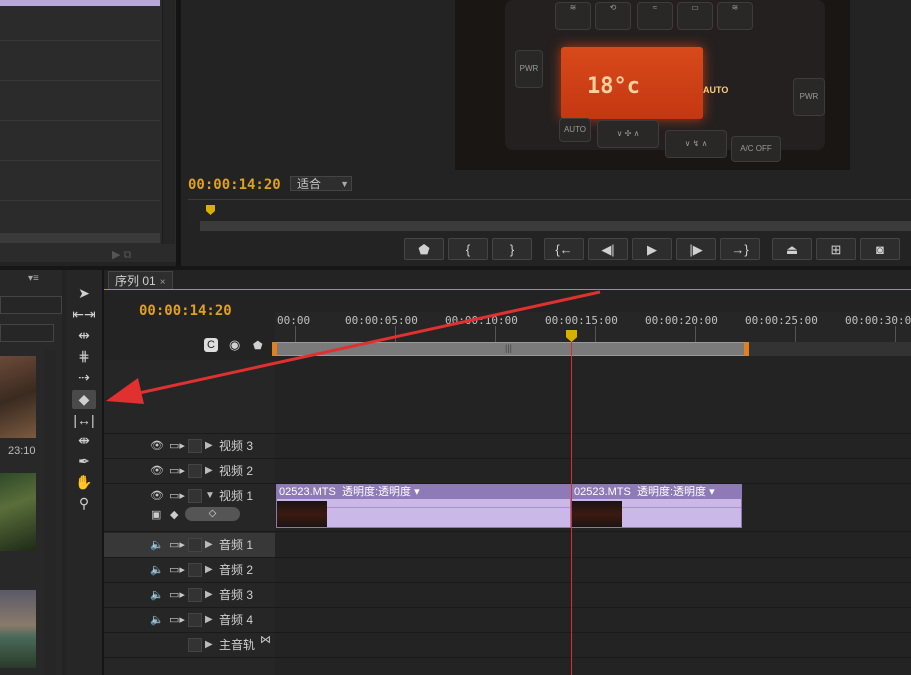 This screenshot has height=675, width=911. Describe the element at coordinates (84, 482) in the screenshot. I see `hand-tool-icon: ✋` at that location.